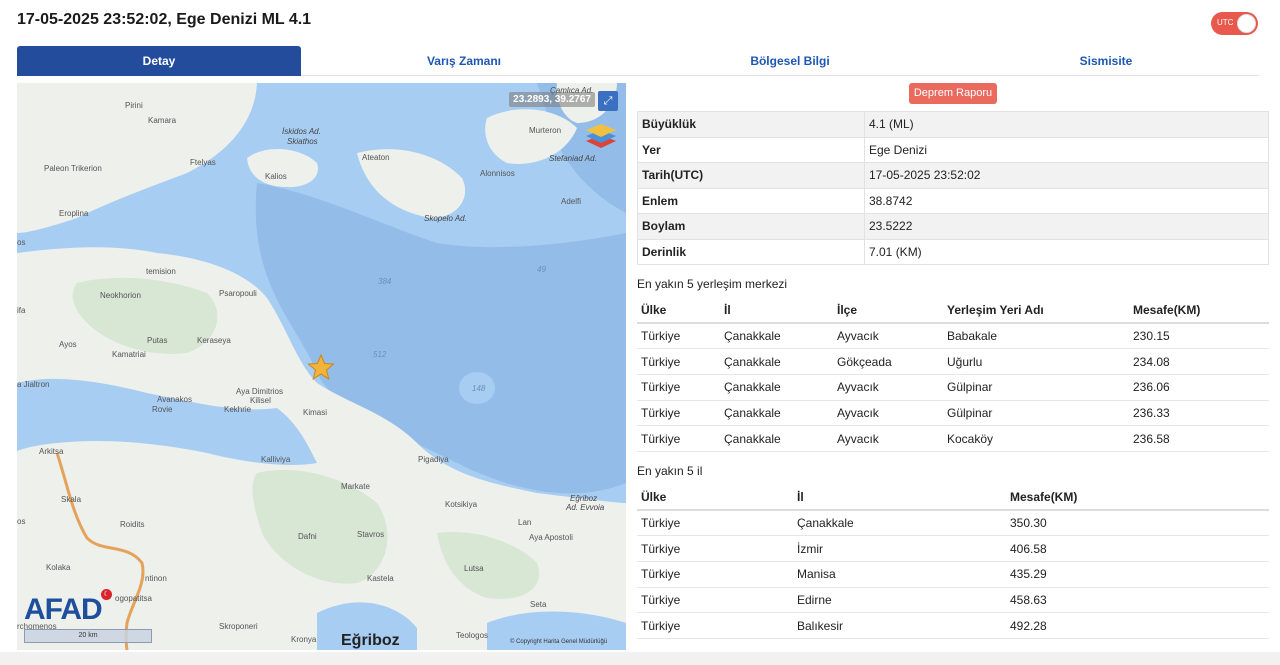  What do you see at coordinates (953, 226) in the screenshot?
I see `table-row: Boylam 23.5222` at bounding box center [953, 226].